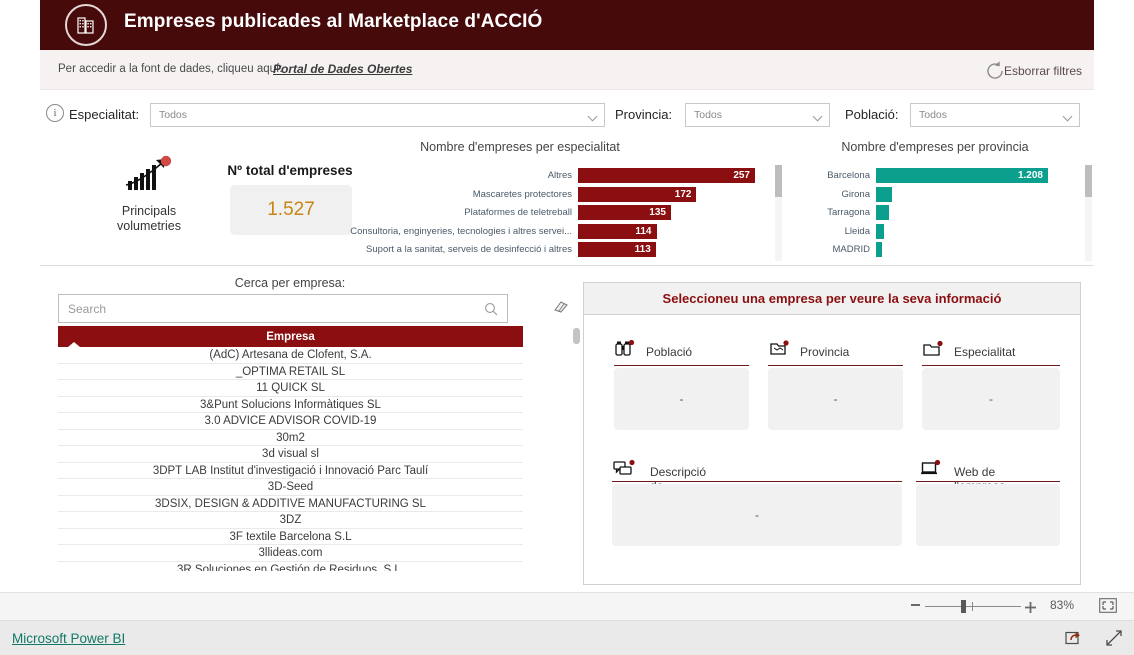 This screenshot has height=655, width=1134. What do you see at coordinates (779, 351) in the screenshot?
I see `map-folder-icon` at bounding box center [779, 351].